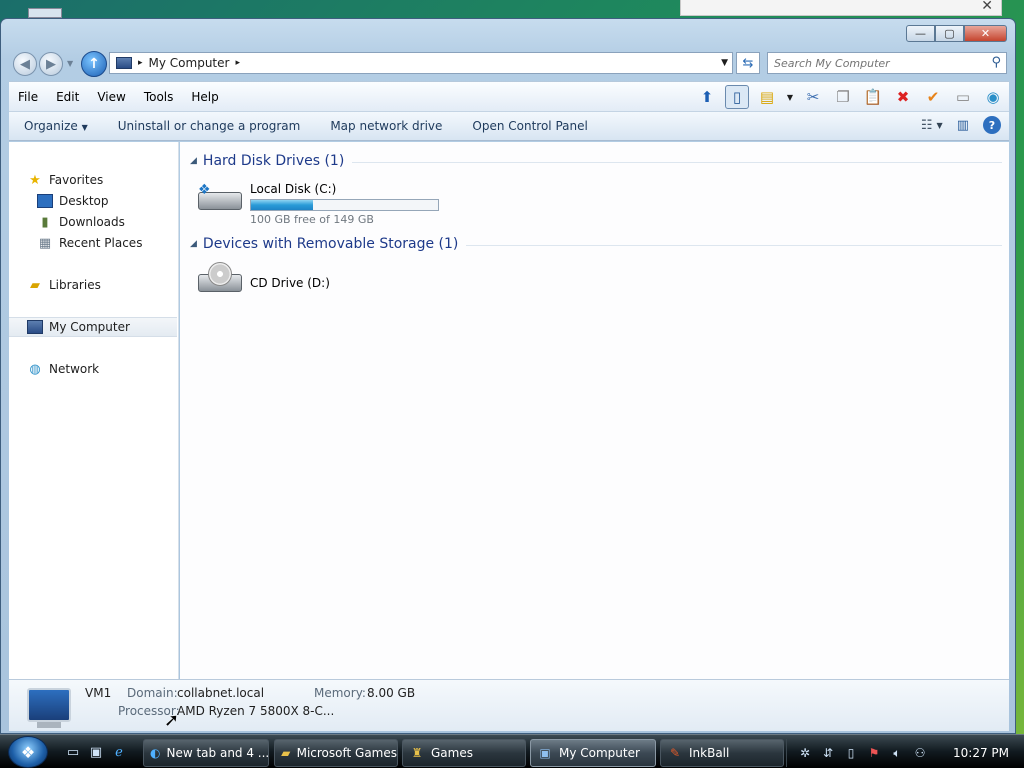 The image size is (1024, 768). What do you see at coordinates (172, 720) in the screenshot?
I see `mouse-pointer-icon: ➚` at bounding box center [172, 720].